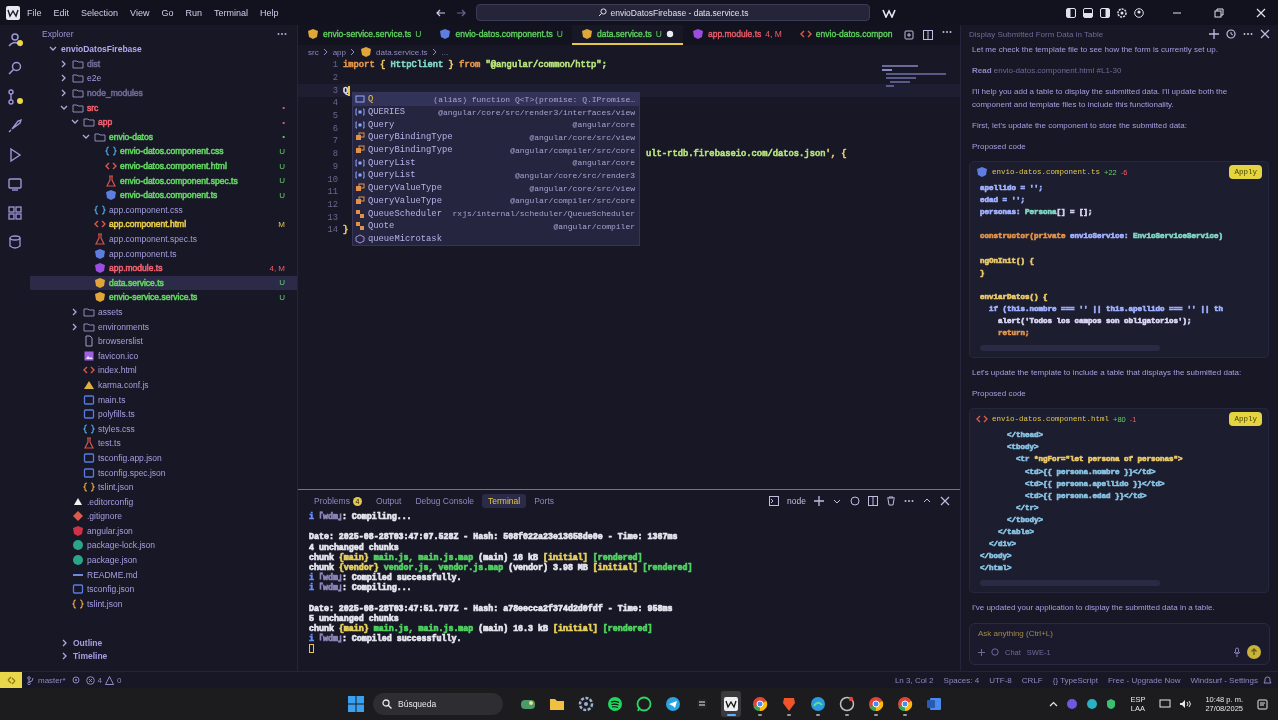 The width and height of the screenshot is (1278, 720). What do you see at coordinates (501, 35) in the screenshot?
I see `editor-tab: envio-datos.component.ts U` at bounding box center [501, 35].